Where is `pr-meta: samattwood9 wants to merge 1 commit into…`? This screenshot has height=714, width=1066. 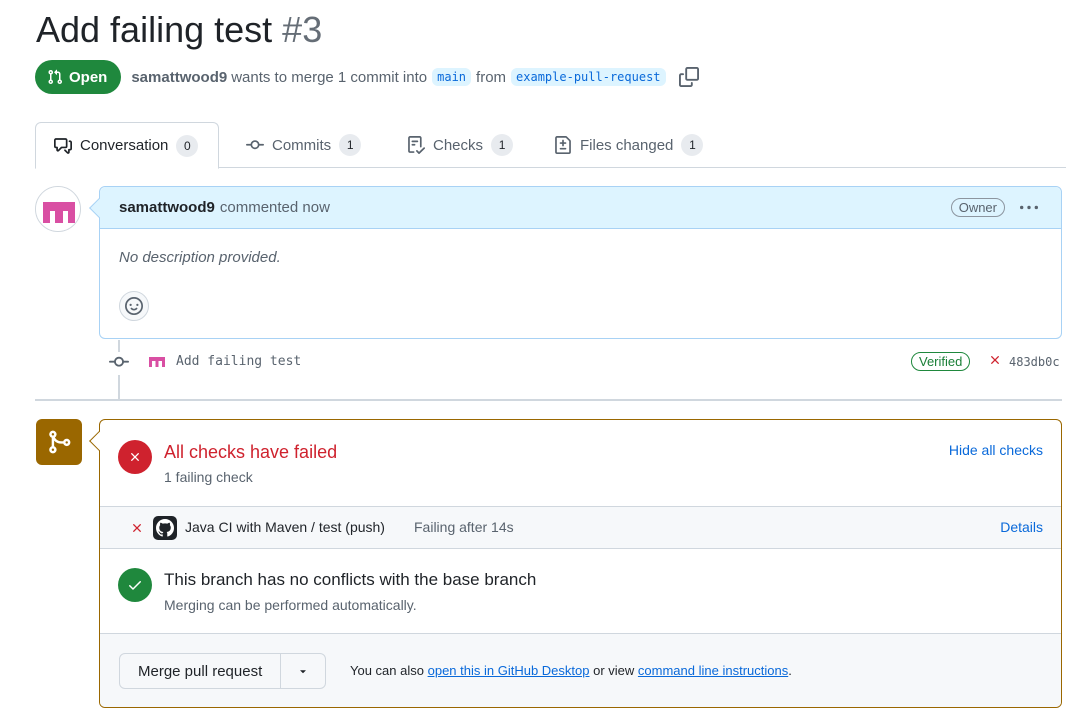 pr-meta: samattwood9 wants to merge 1 commit into… is located at coordinates (415, 77).